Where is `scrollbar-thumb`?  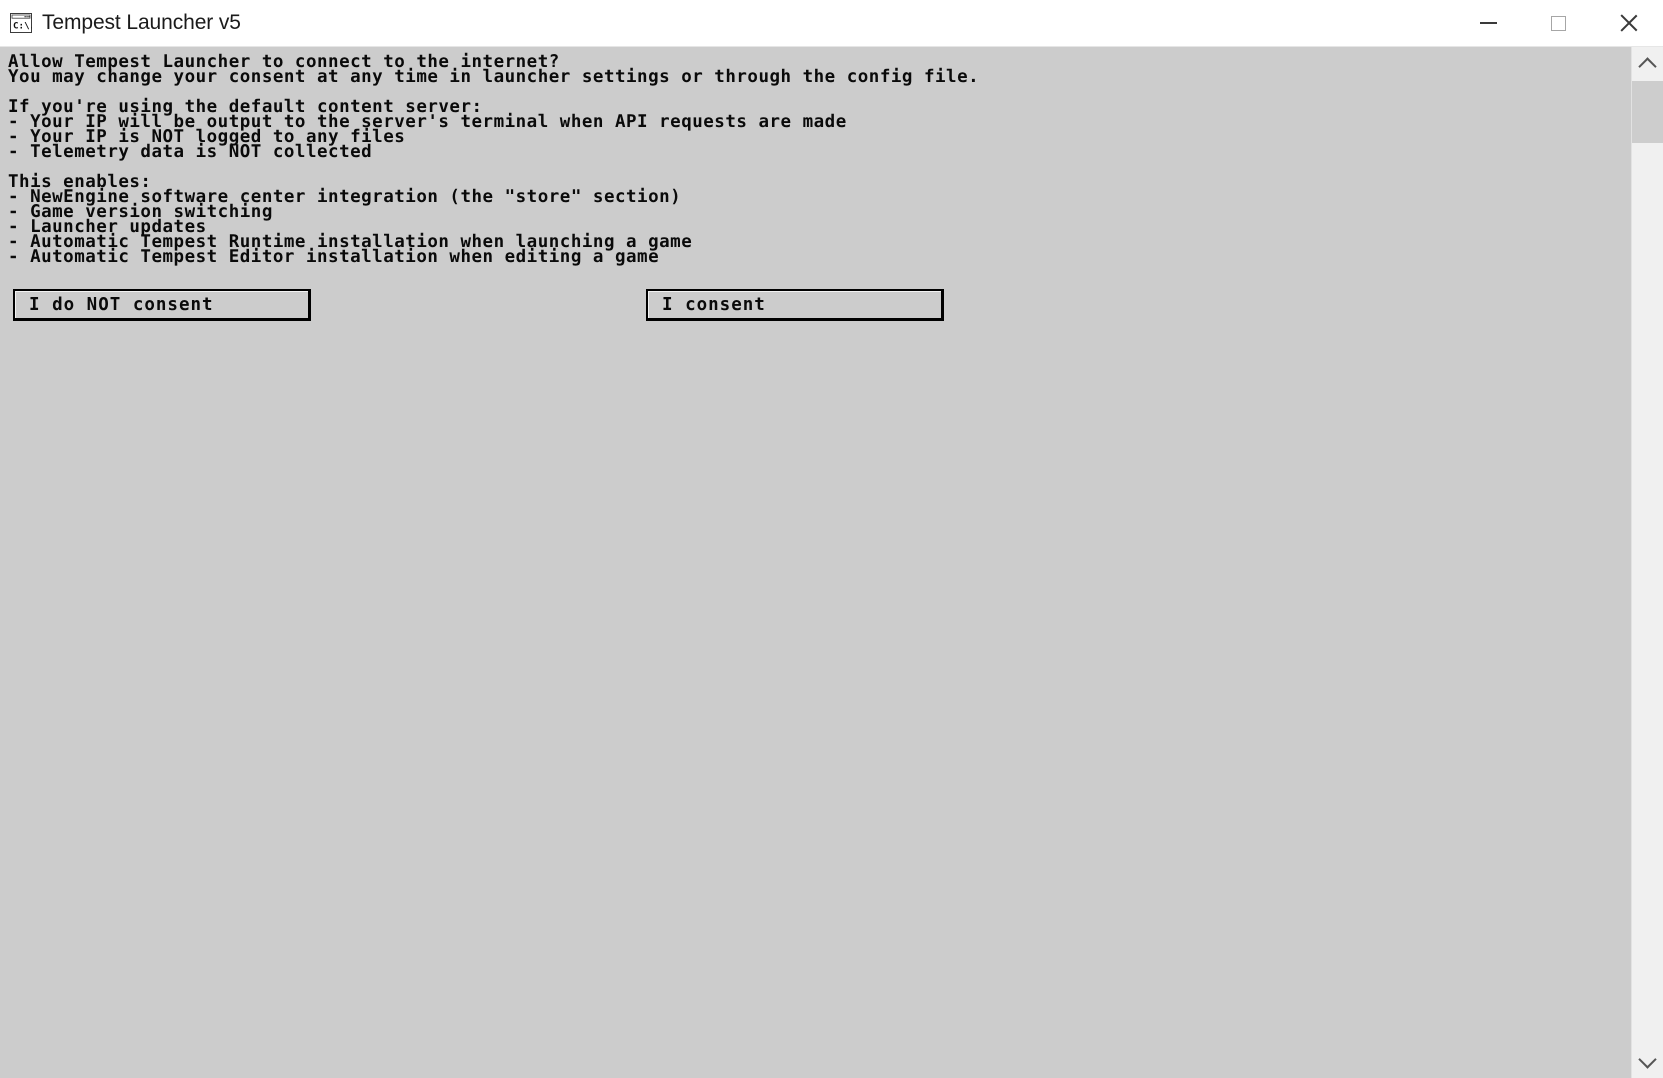
scrollbar-thumb is located at coordinates (1647, 112).